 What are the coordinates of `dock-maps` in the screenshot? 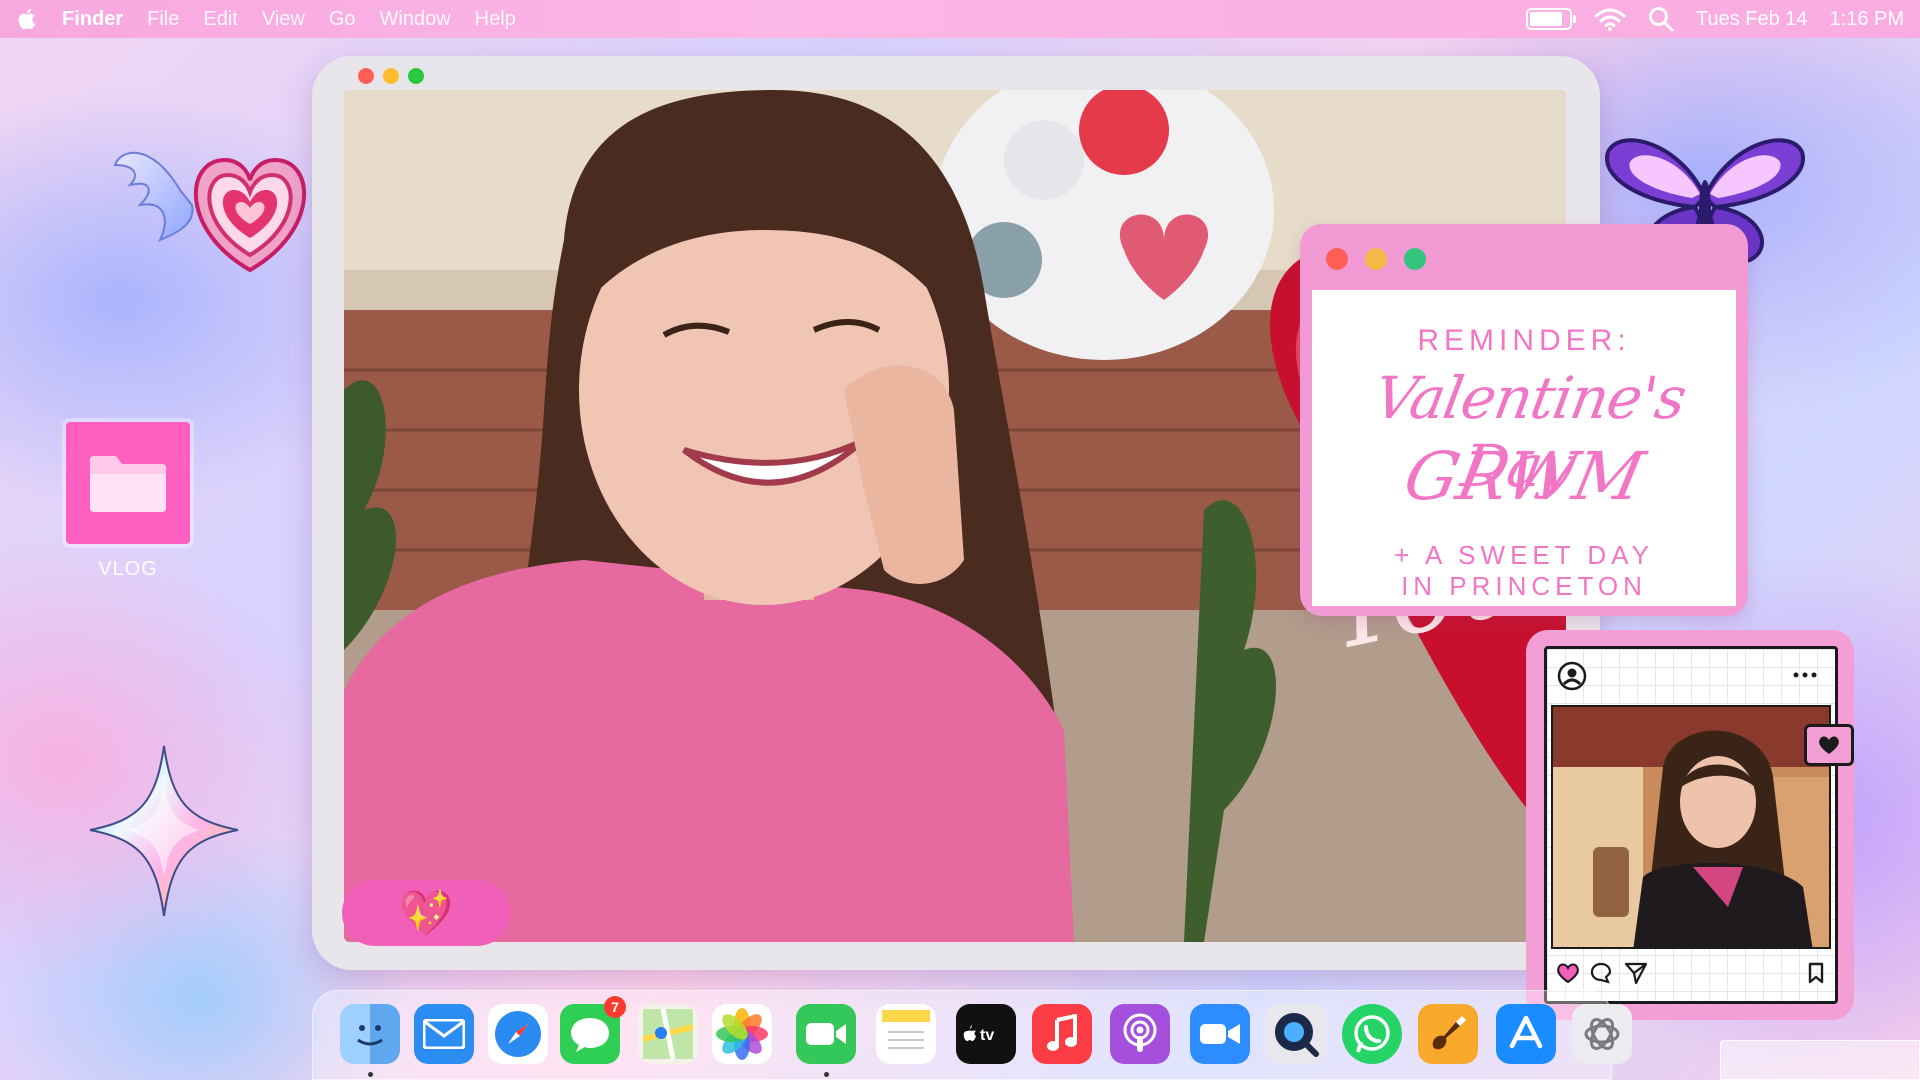 It's located at (668, 1034).